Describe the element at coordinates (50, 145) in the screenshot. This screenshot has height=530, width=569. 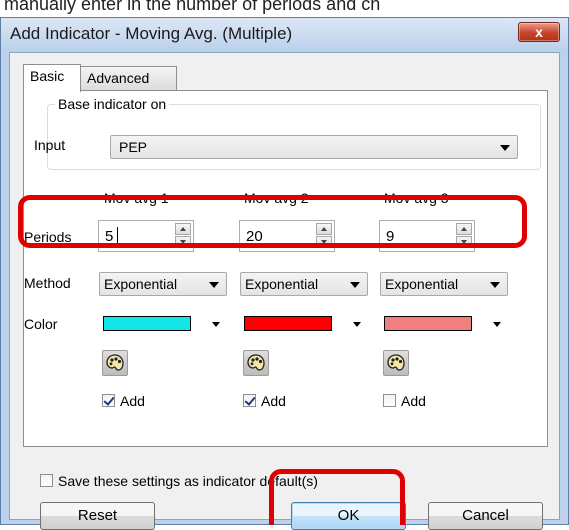
I see `input-label: Input` at that location.